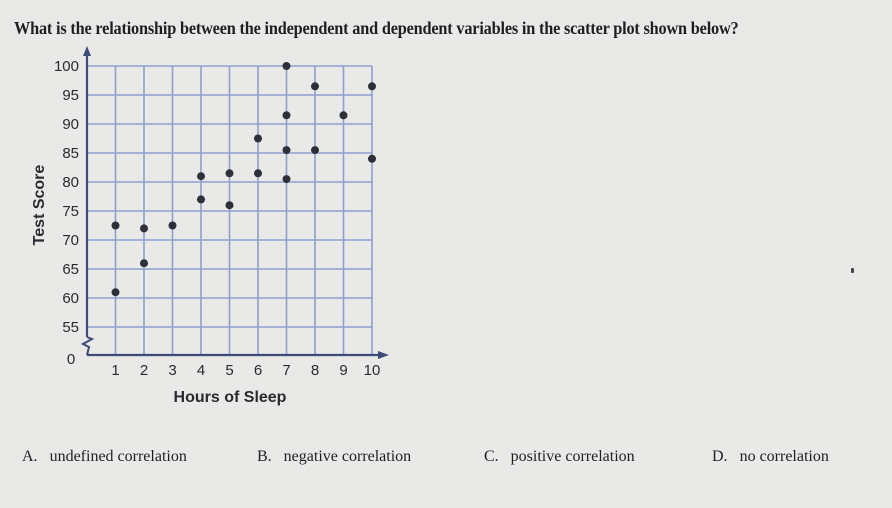 The height and width of the screenshot is (508, 892). What do you see at coordinates (383, 355) in the screenshot?
I see `x-axis-arrow` at bounding box center [383, 355].